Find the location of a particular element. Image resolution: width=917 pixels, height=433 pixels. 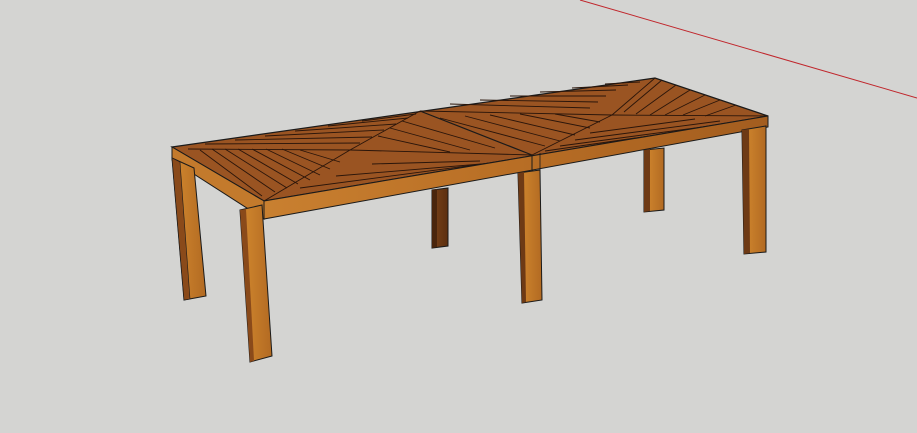

table-leg-back-middle is located at coordinates (440, 218).